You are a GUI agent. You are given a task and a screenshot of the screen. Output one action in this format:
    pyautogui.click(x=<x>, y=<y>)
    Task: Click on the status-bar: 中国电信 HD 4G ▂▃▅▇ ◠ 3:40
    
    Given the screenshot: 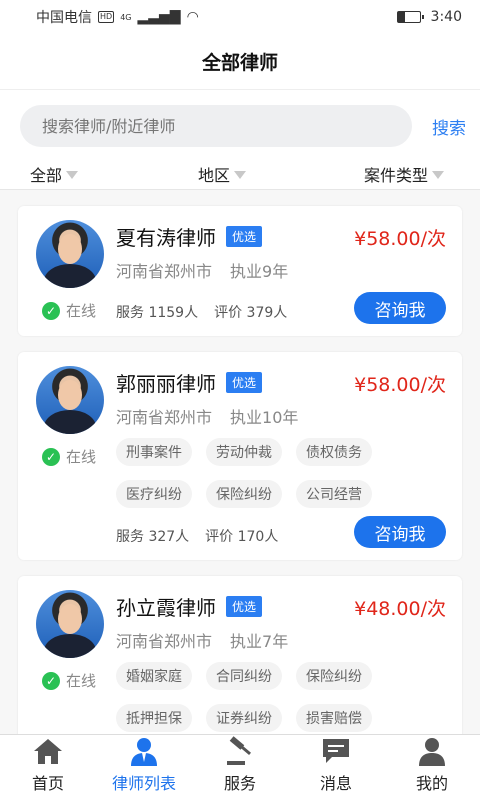 What is the action you would take?
    pyautogui.click(x=240, y=17)
    